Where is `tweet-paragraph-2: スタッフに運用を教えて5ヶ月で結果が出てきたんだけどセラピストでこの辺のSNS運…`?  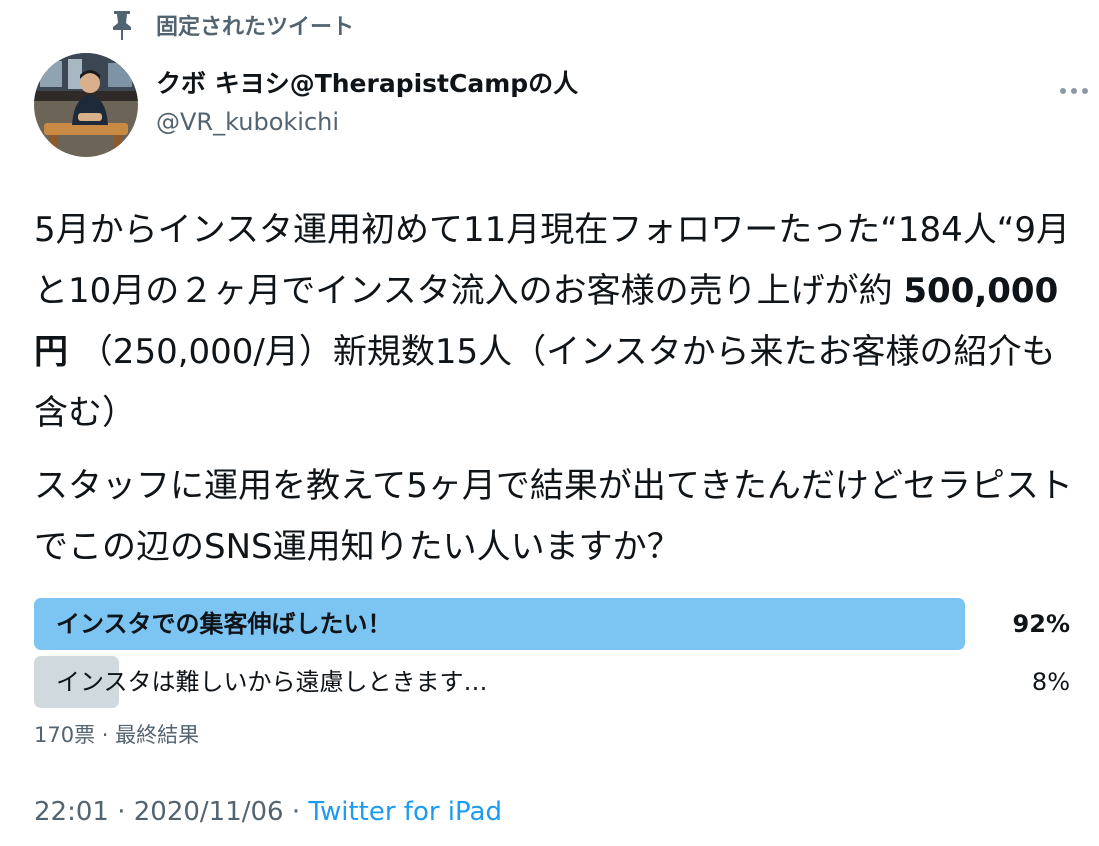
tweet-paragraph-2: スタッフに運用を教えて5ヶ月で結果が出てきたんだけどセラピストでこの辺のSNS運… is located at coordinates (553, 516).